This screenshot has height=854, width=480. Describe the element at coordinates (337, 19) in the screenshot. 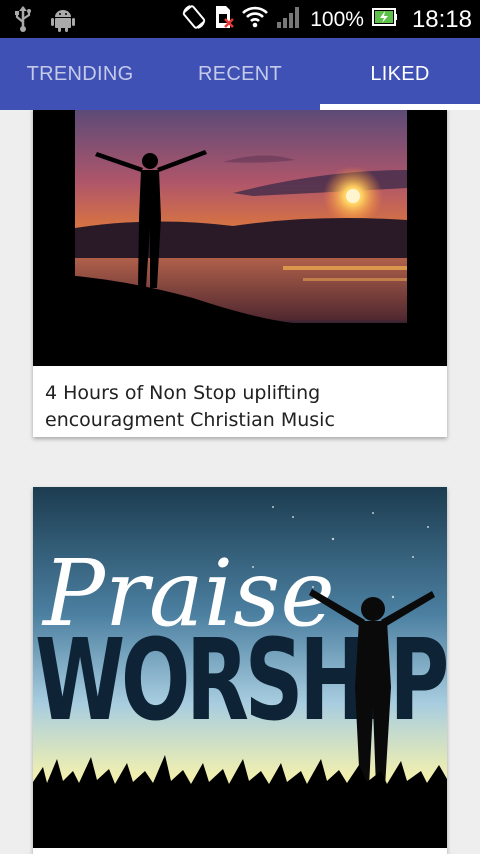

I see `battery-percent: 100%` at that location.